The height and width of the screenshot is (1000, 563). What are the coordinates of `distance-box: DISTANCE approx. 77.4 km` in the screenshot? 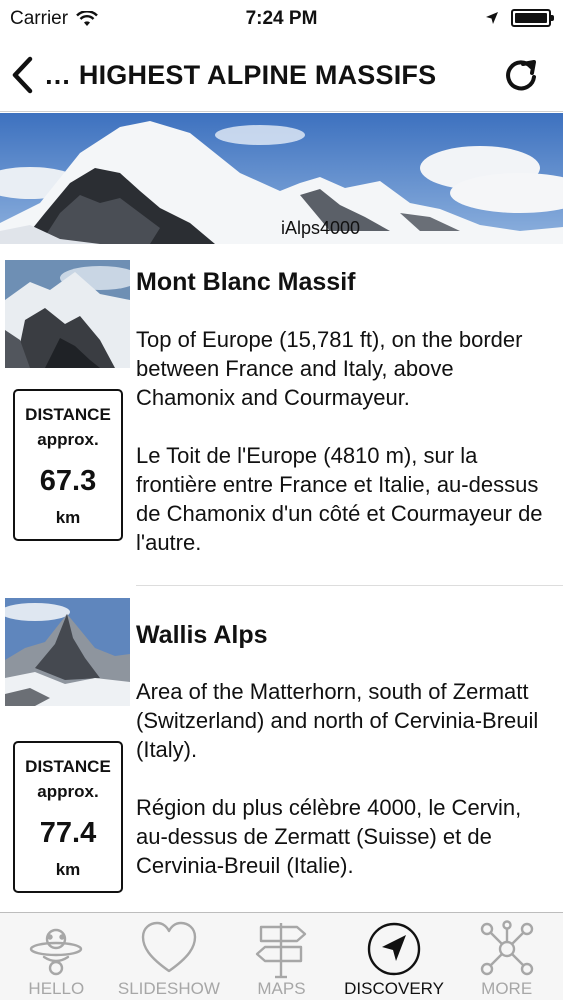 It's located at (68, 817).